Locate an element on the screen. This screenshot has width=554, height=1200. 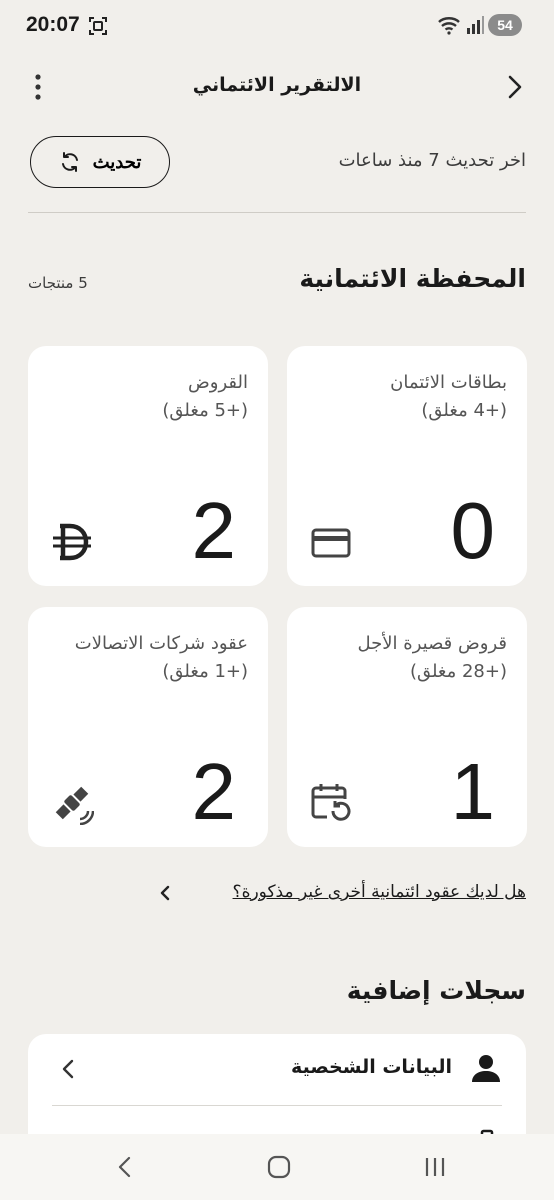
person-icon is located at coordinates (486, 1068).